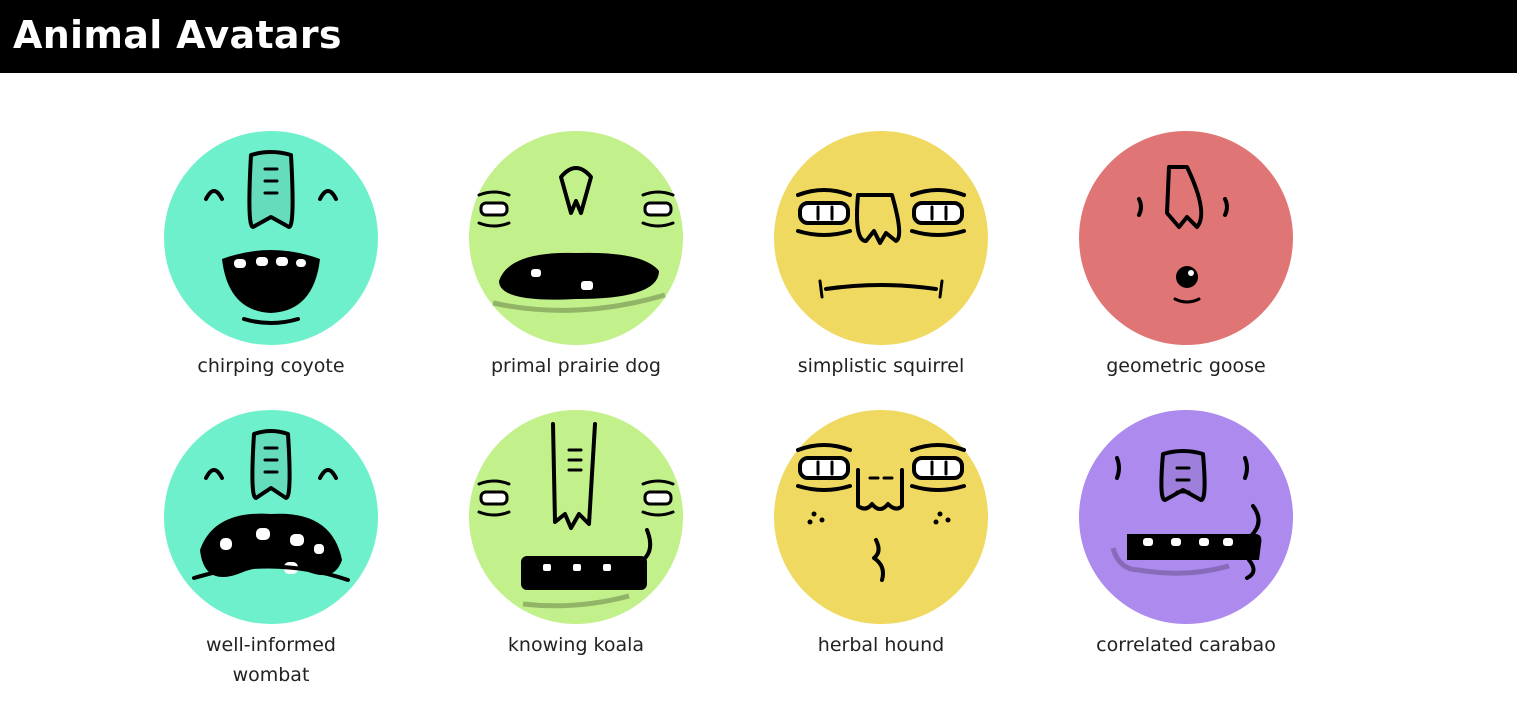 The image size is (1517, 710). I want to click on avatar-card: correlated carabao, so click(1186, 535).